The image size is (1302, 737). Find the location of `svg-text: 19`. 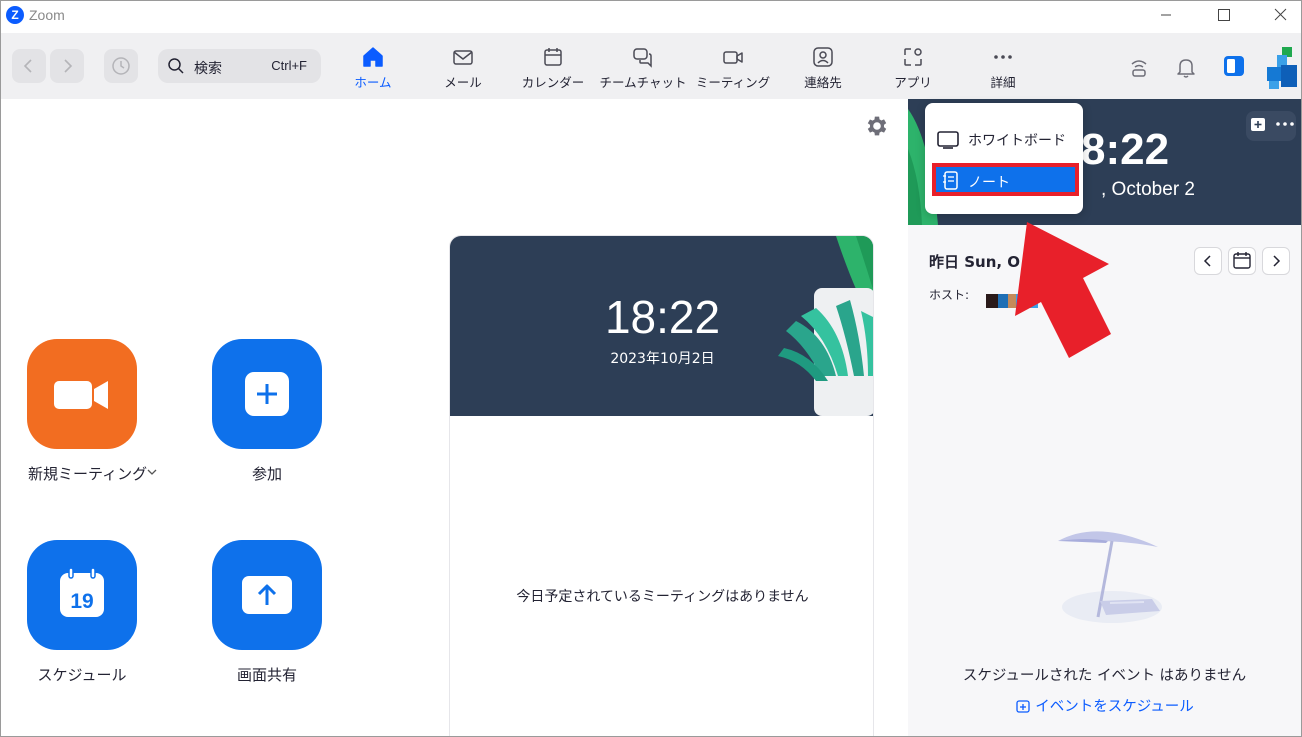

svg-text: 19 is located at coordinates (81, 601).